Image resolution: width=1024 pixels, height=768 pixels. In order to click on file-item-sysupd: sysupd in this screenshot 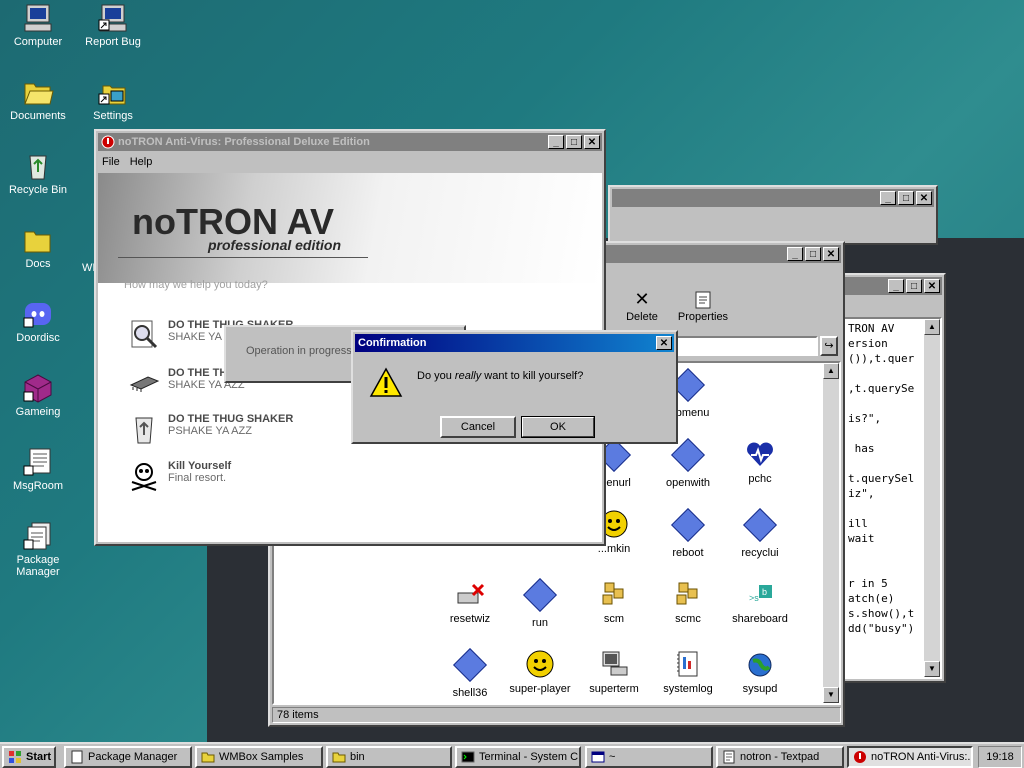, I will do `click(760, 672)`.